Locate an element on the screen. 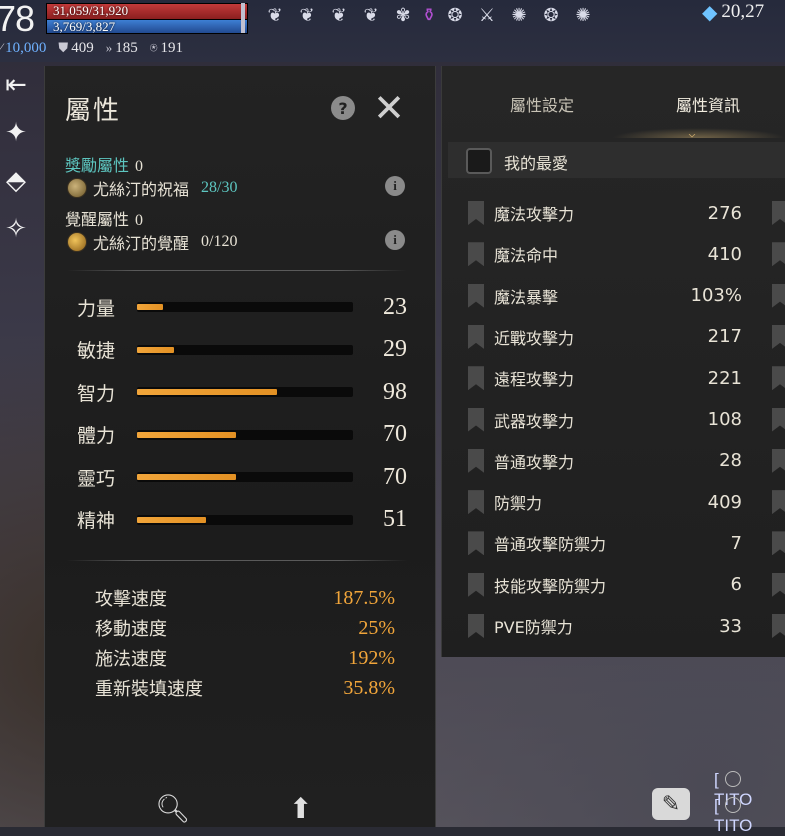  exit-icon: ⇤ is located at coordinates (16, 85).